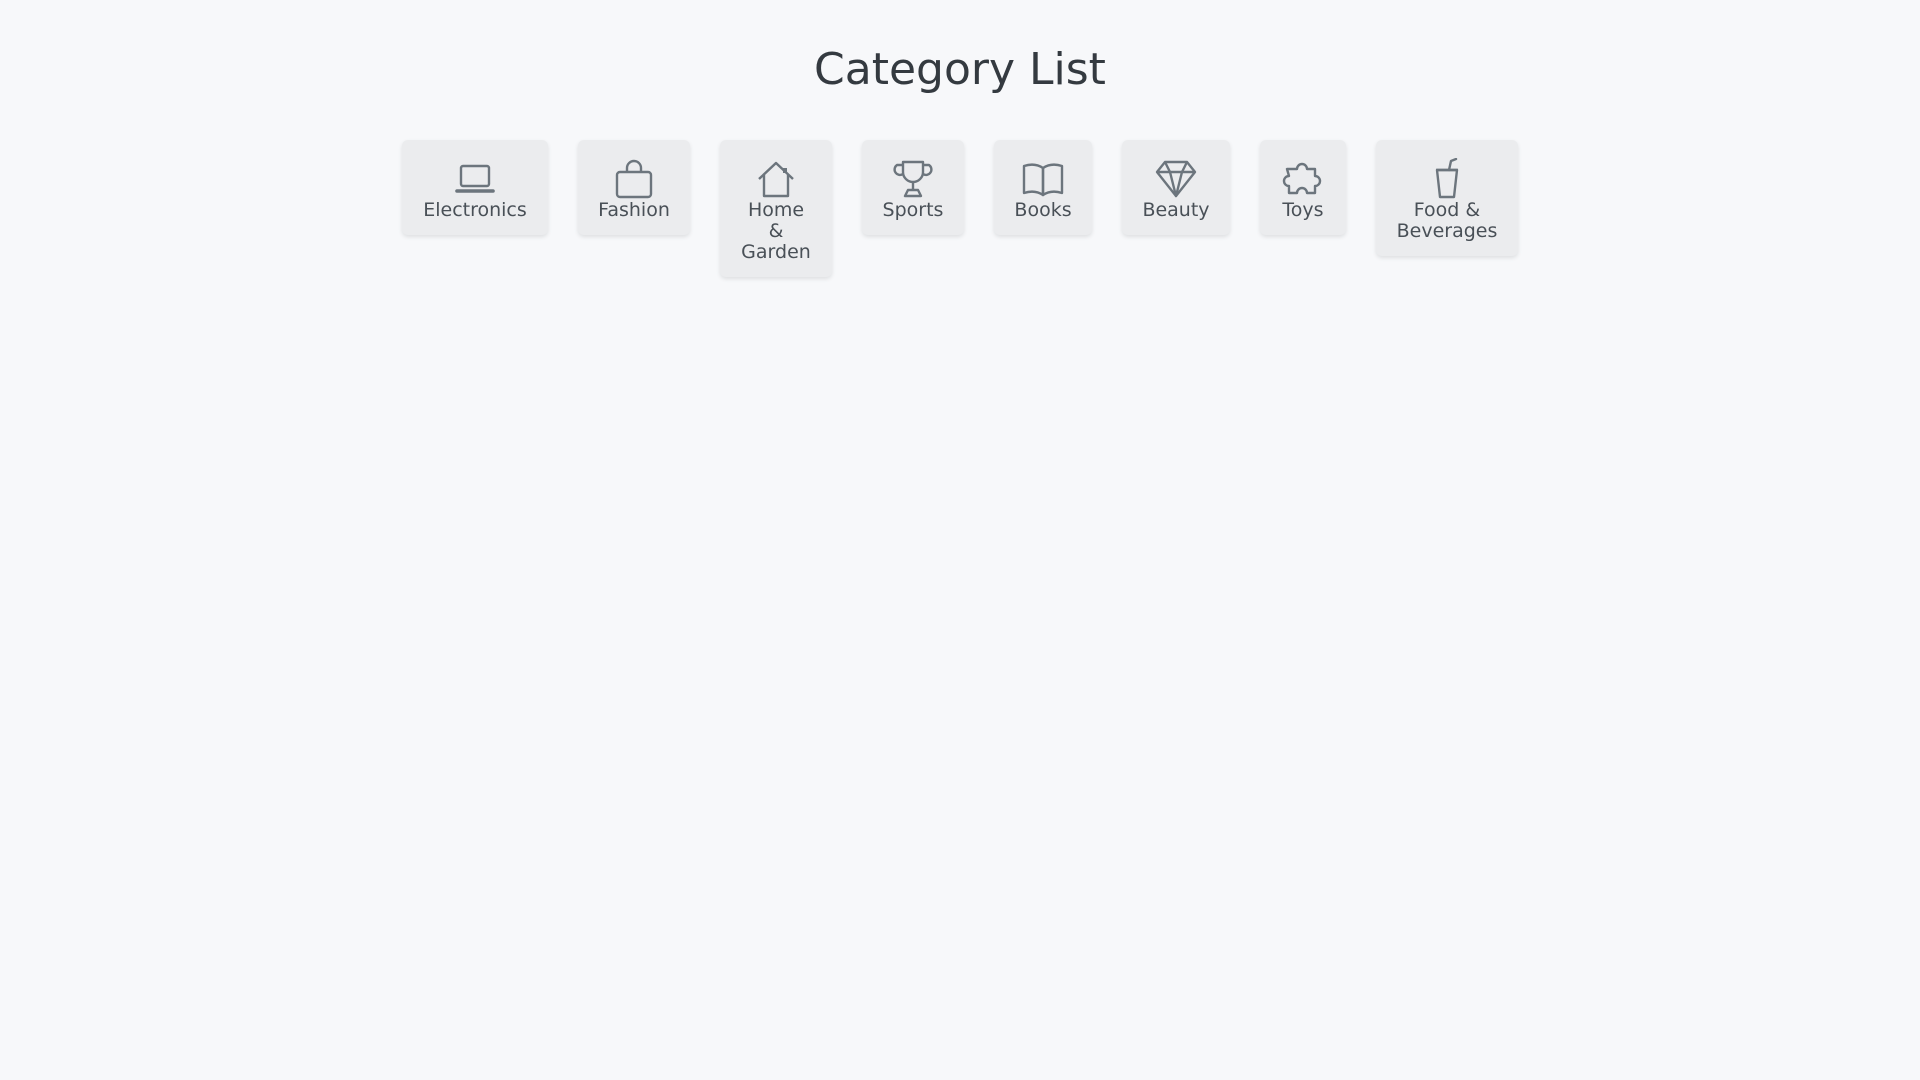 This screenshot has width=1920, height=1080. I want to click on category-electronics: Electronics, so click(475, 187).